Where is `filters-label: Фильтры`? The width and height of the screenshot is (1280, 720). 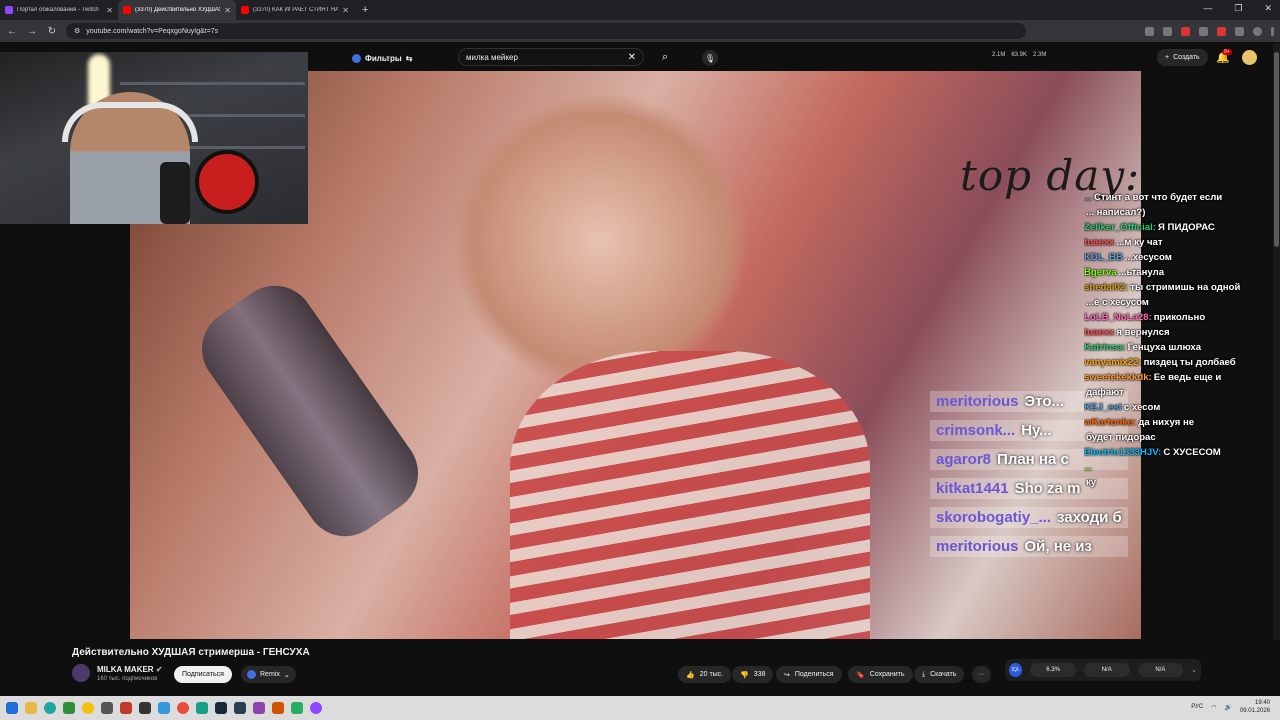 filters-label: Фильтры is located at coordinates (383, 58).